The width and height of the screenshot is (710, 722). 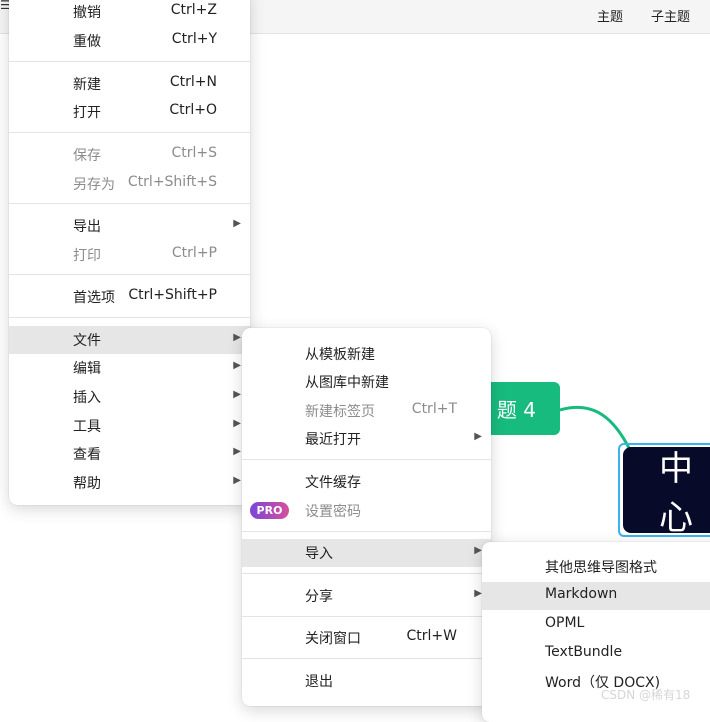 I want to click on menu-item-insert: 插入 ▶, so click(x=129, y=397).